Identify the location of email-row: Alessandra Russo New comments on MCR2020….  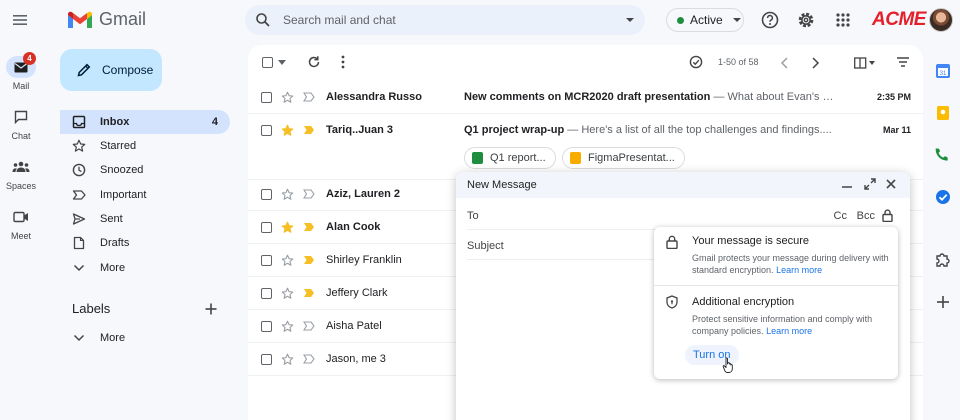
(585, 97).